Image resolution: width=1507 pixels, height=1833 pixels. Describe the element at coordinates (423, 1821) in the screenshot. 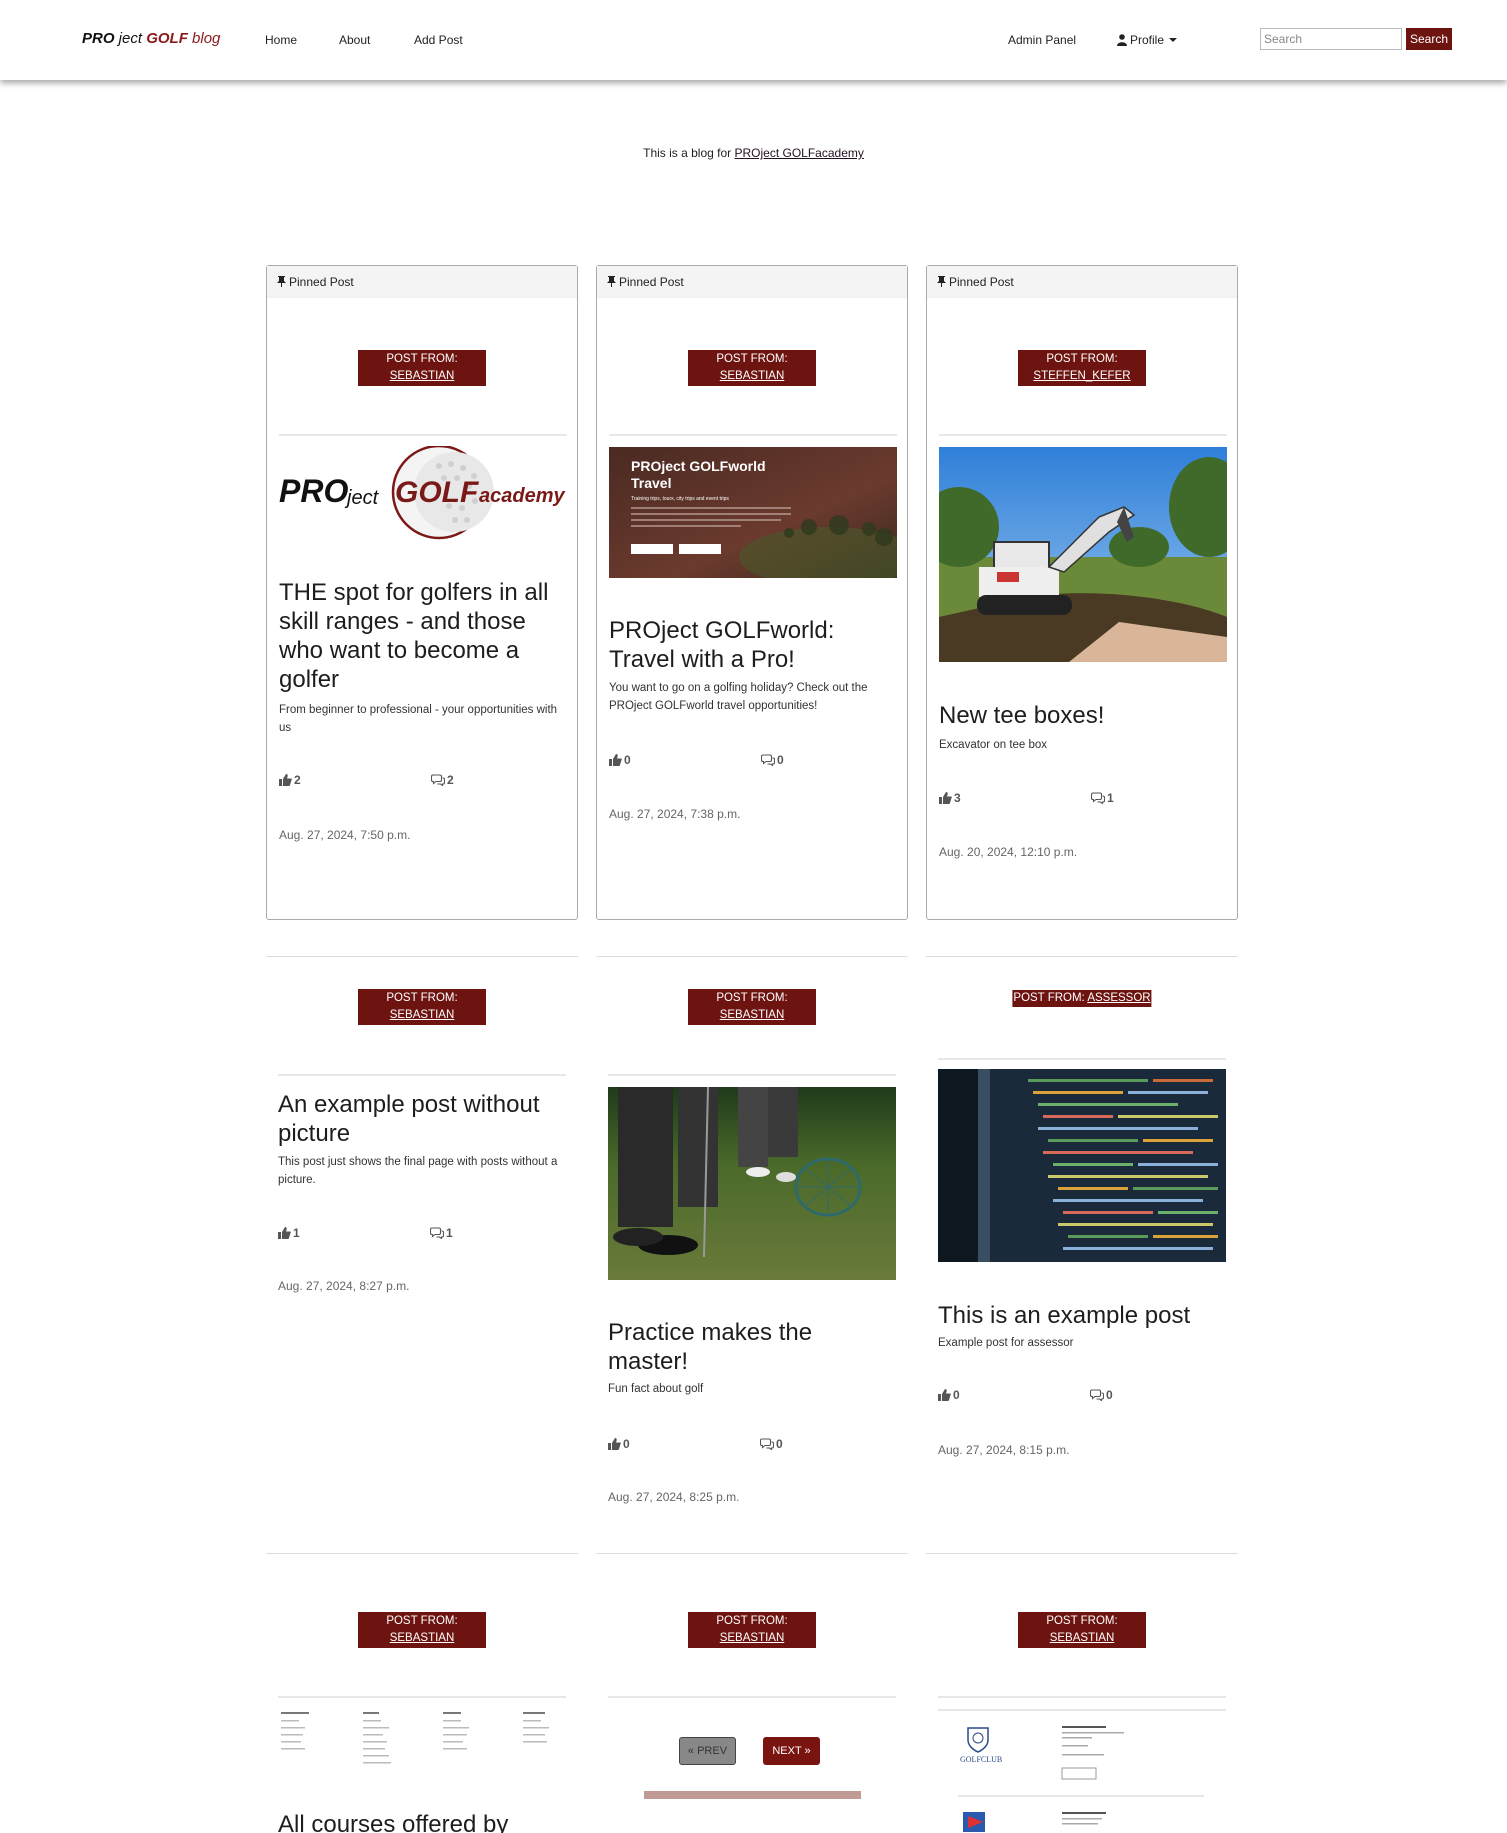

I see `post-title: All courses offered by` at that location.